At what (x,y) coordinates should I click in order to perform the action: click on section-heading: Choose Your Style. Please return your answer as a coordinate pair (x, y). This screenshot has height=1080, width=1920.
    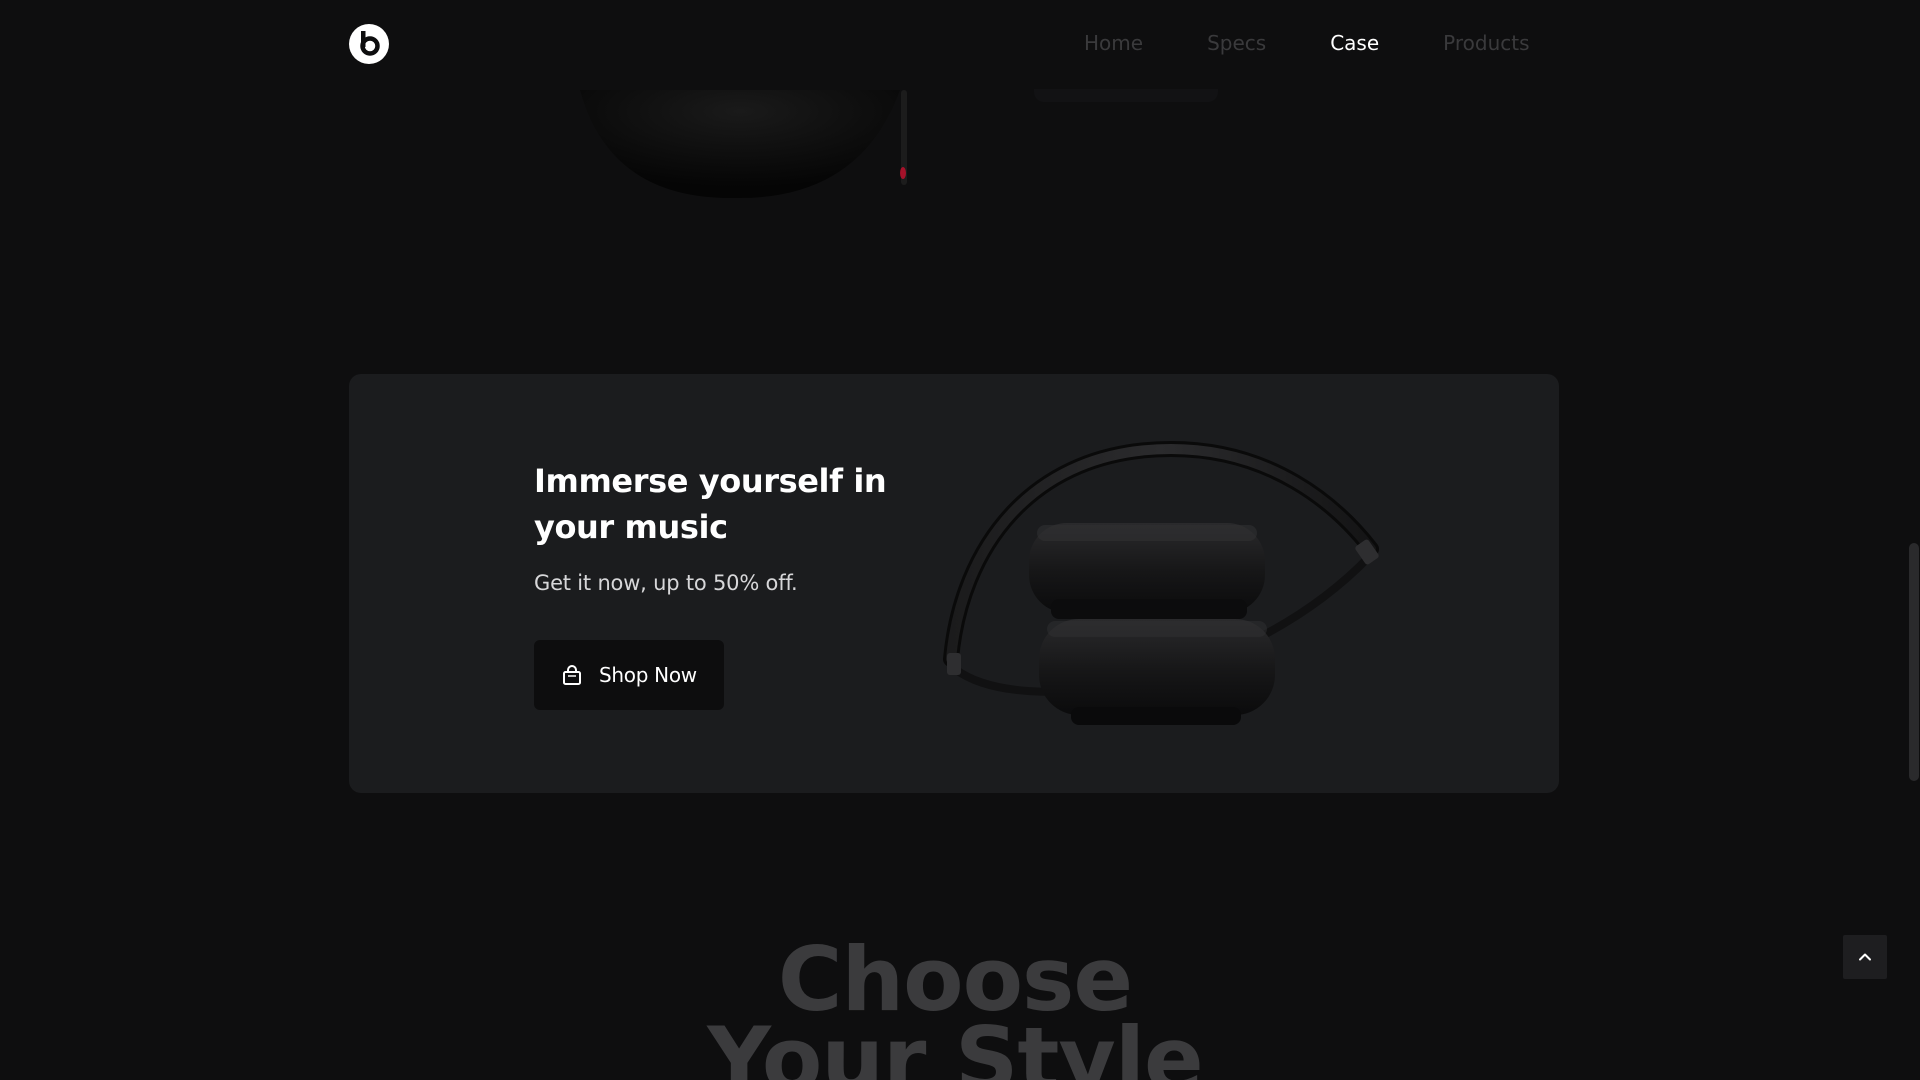
    Looking at the image, I should click on (955, 1008).